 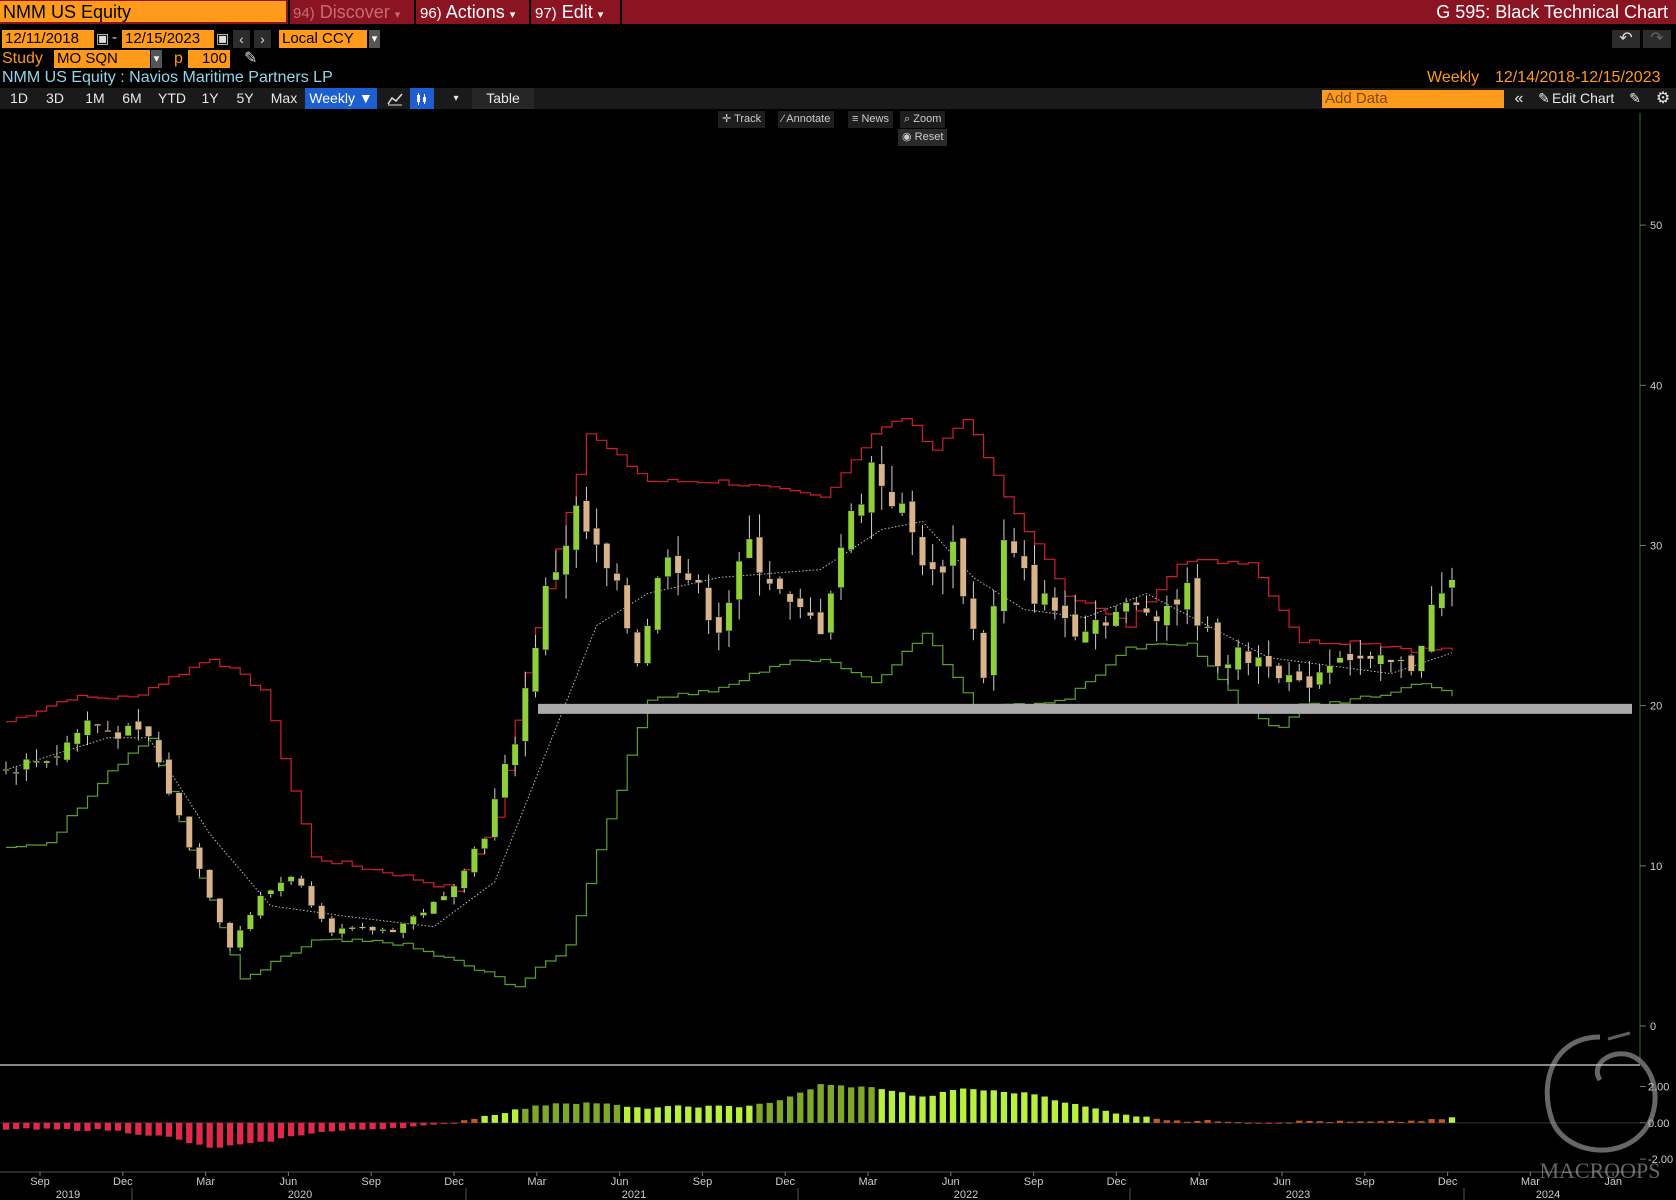 I want to click on prev-range-button: ‹, so click(x=241, y=39).